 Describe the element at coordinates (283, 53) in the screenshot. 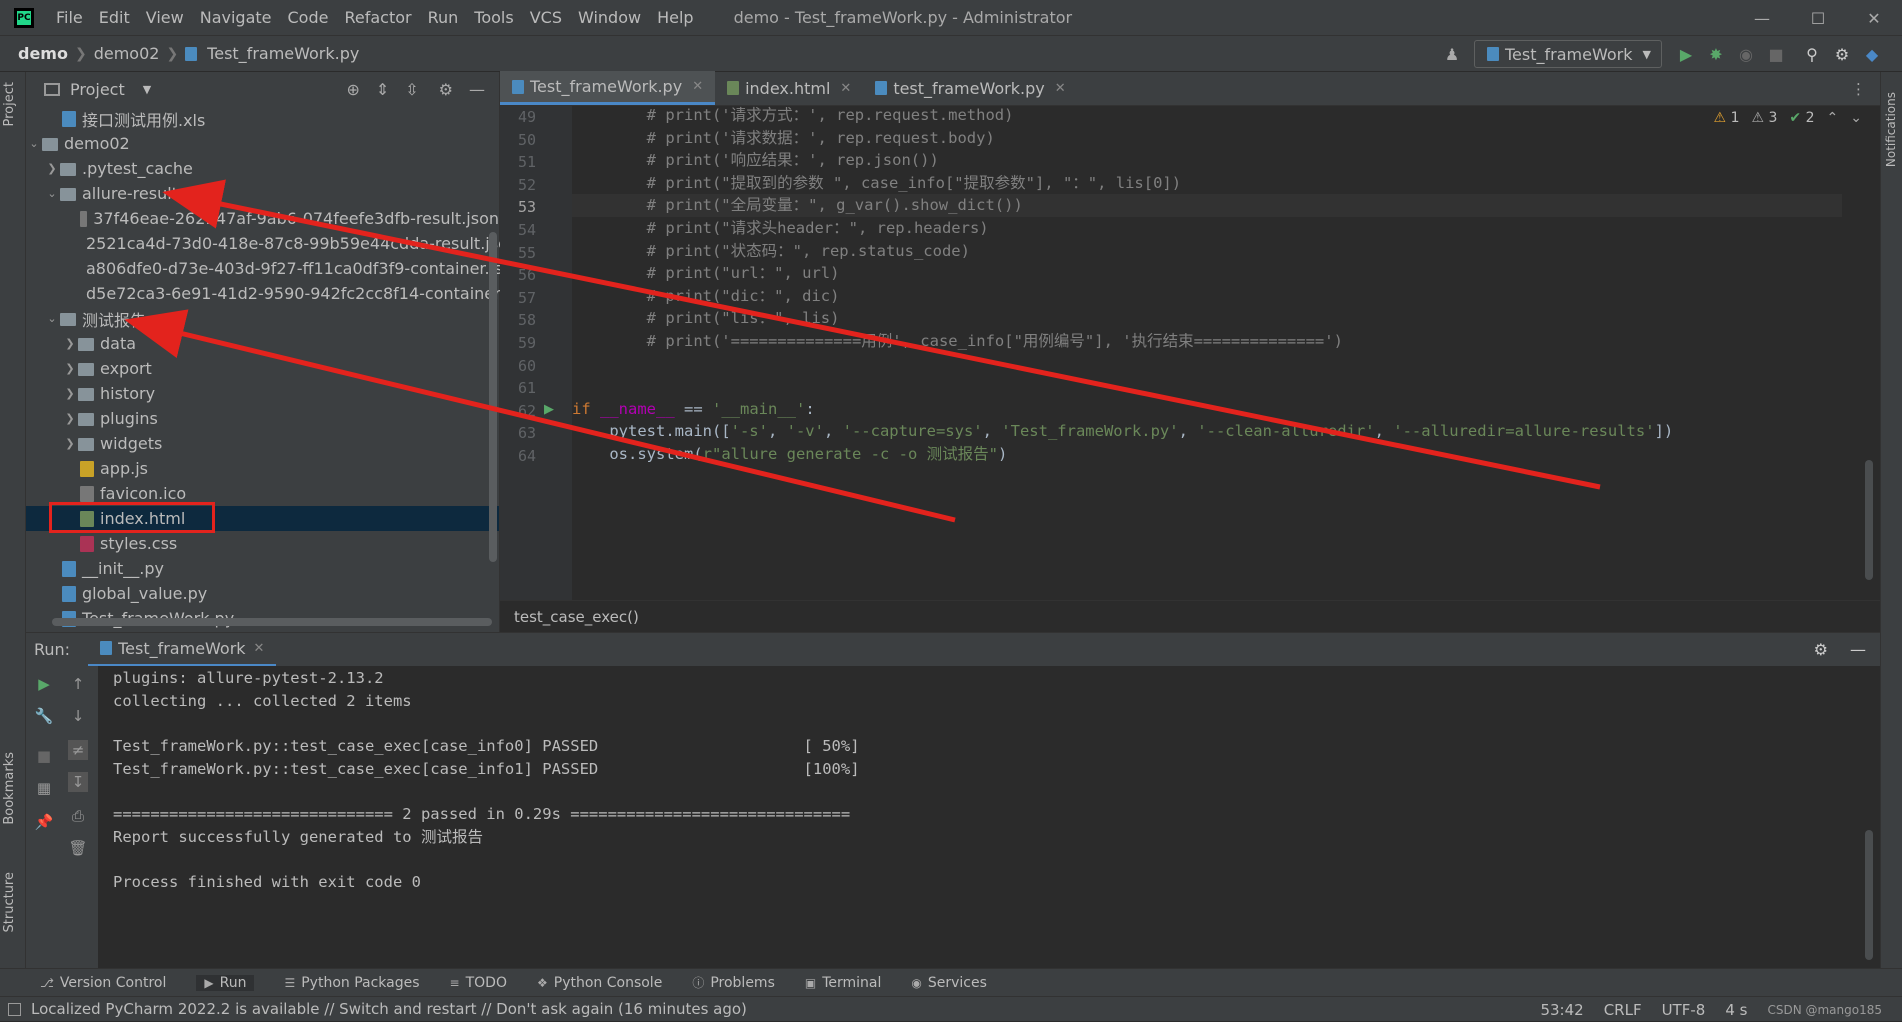

I see `breadcrumb-file: Test_frameWork.py` at that location.